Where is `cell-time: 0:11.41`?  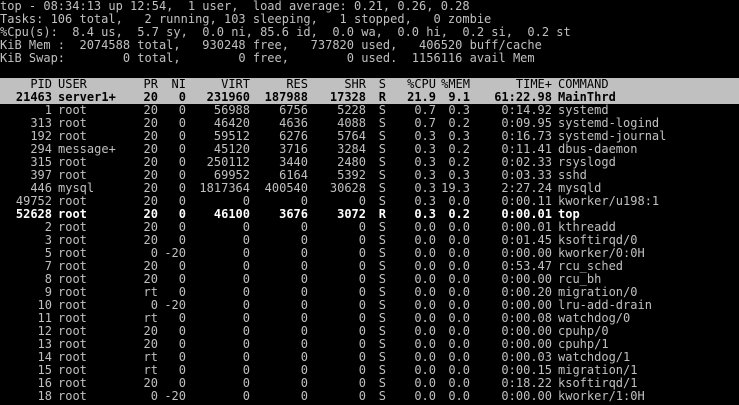 cell-time: 0:11.41 is located at coordinates (526, 149).